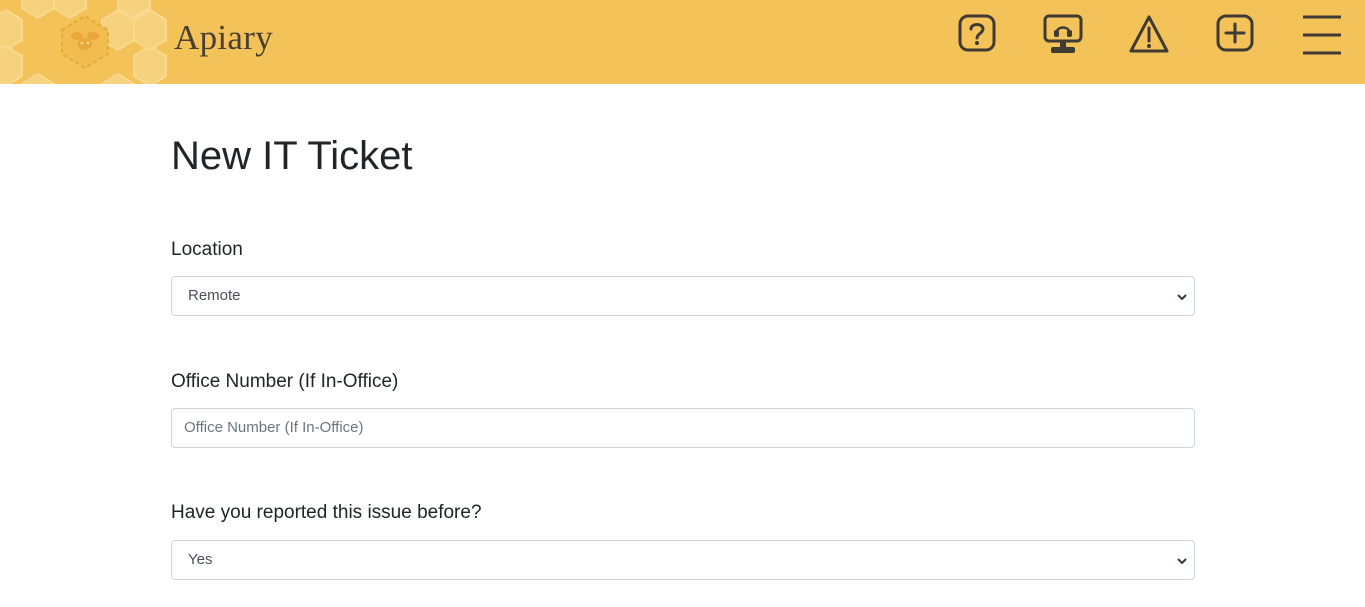  What do you see at coordinates (223, 38) in the screenshot?
I see `app-brand: Apiary` at bounding box center [223, 38].